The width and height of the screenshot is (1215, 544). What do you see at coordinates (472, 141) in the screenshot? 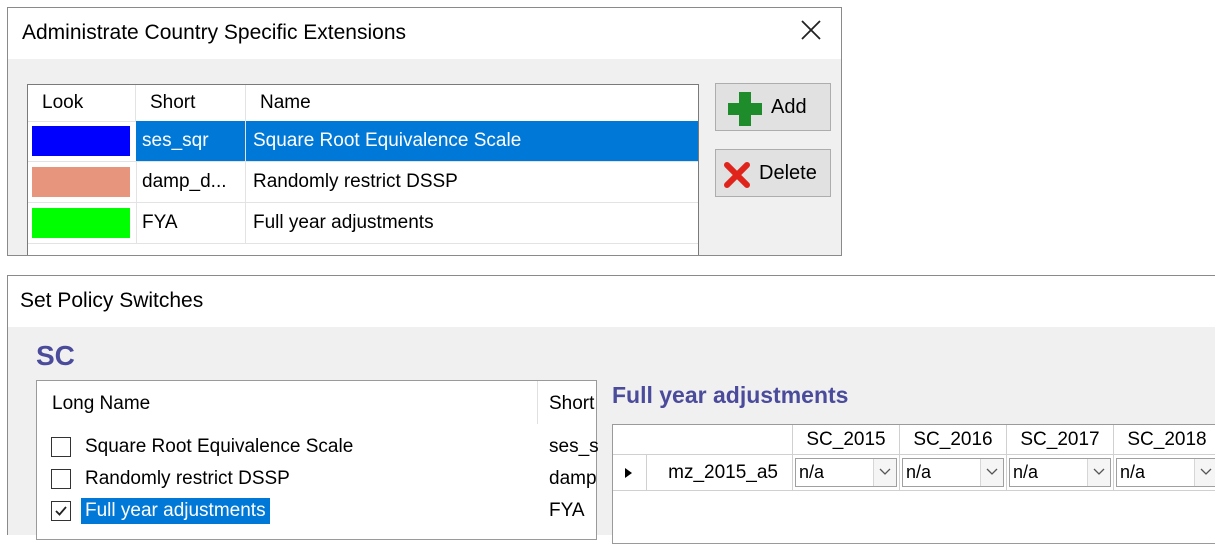
I see `name-cell: Square Root Equivalence Scale` at bounding box center [472, 141].